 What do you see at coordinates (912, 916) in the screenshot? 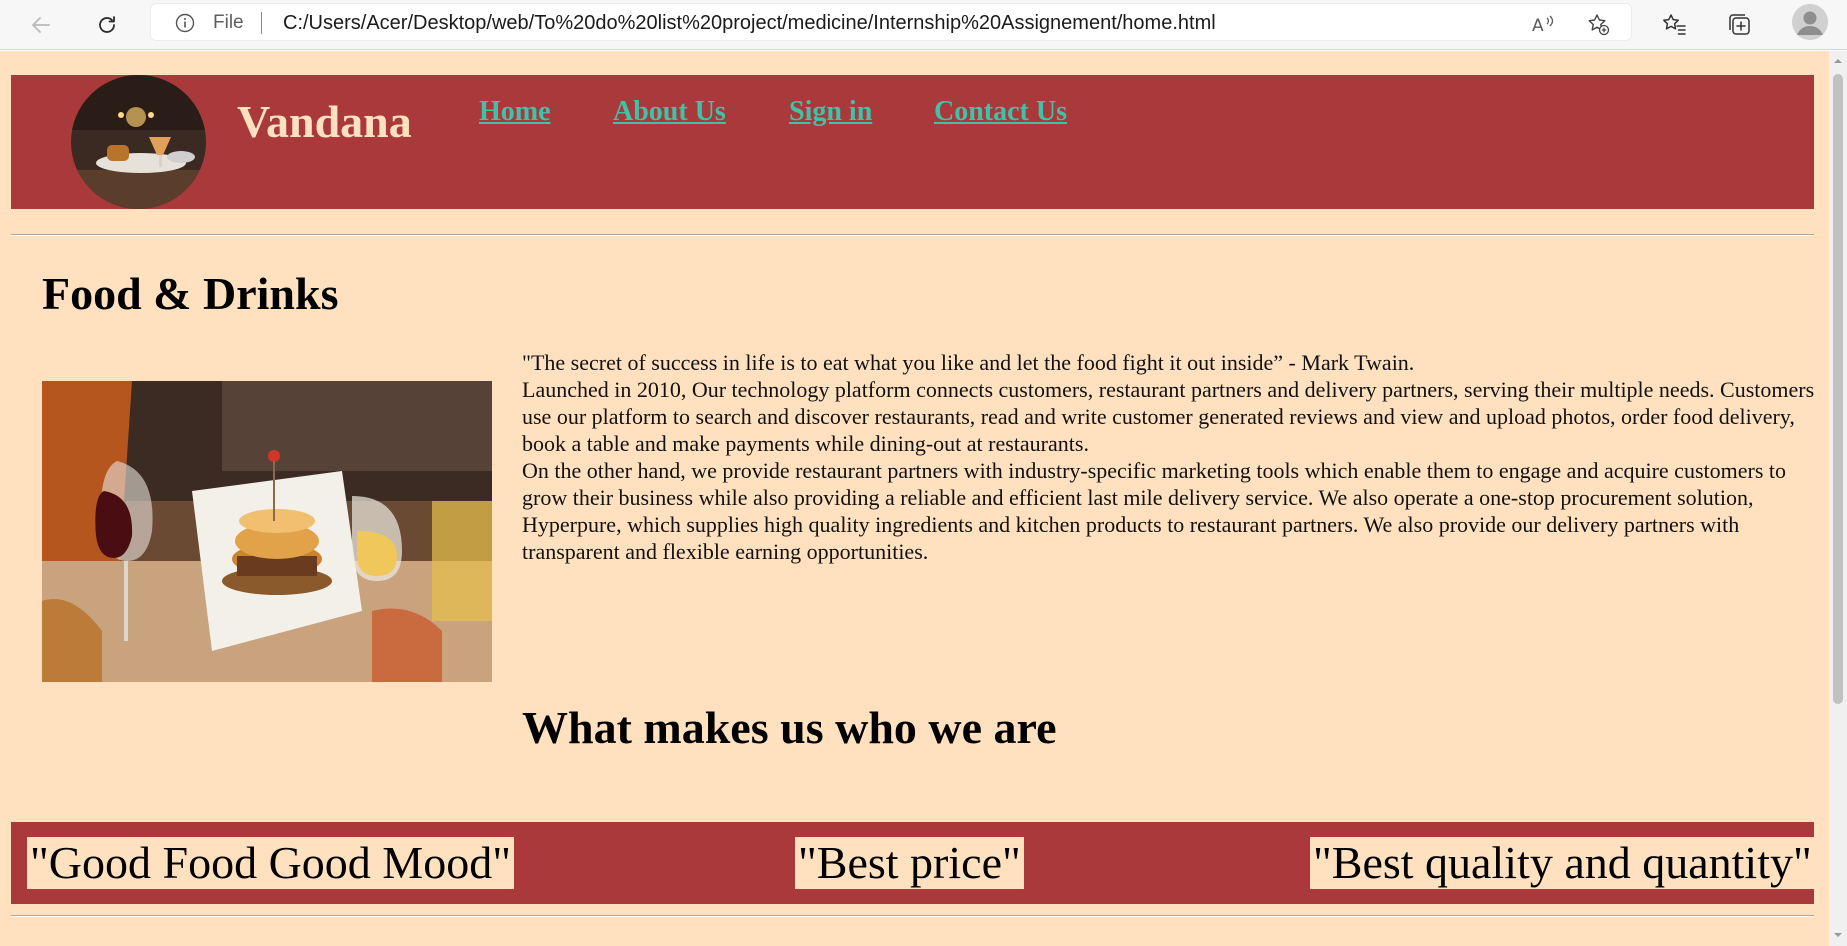
I see `footer-horizontal-rule` at bounding box center [912, 916].